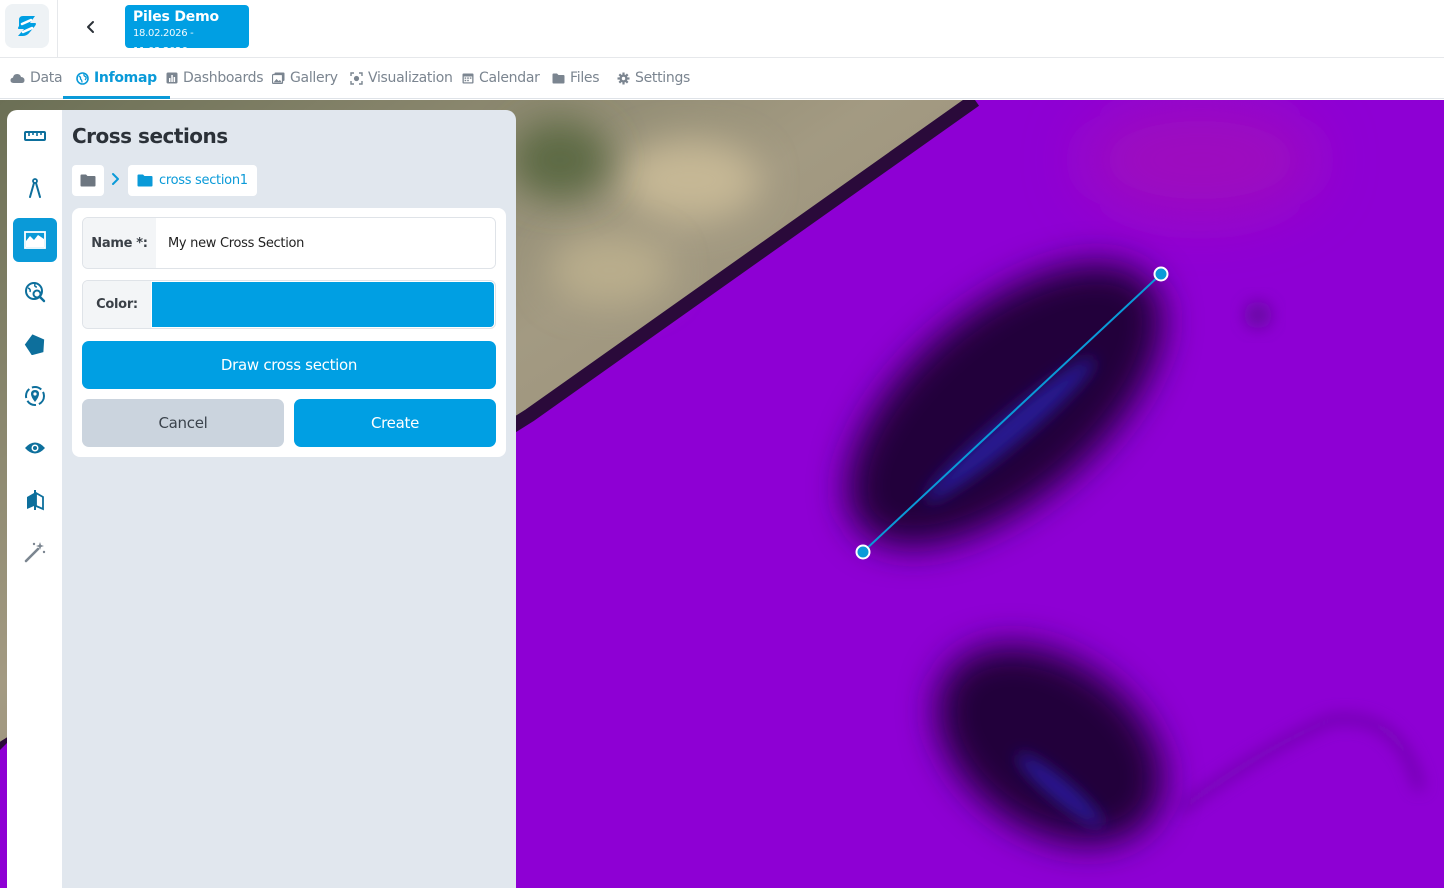  I want to click on tool-visibility, so click(35, 448).